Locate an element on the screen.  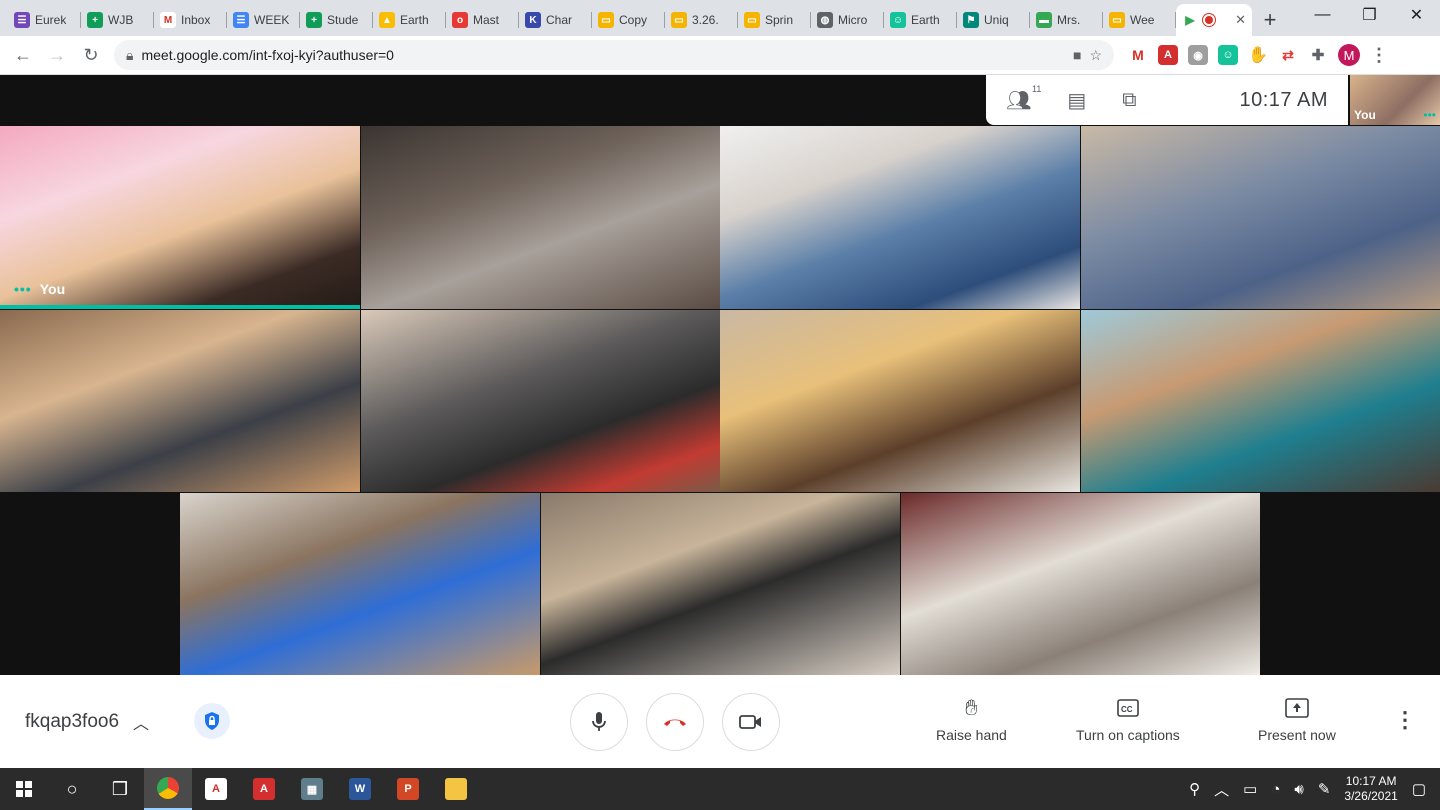
wifi-icon: ◔ is located at coordinates (1275, 789).